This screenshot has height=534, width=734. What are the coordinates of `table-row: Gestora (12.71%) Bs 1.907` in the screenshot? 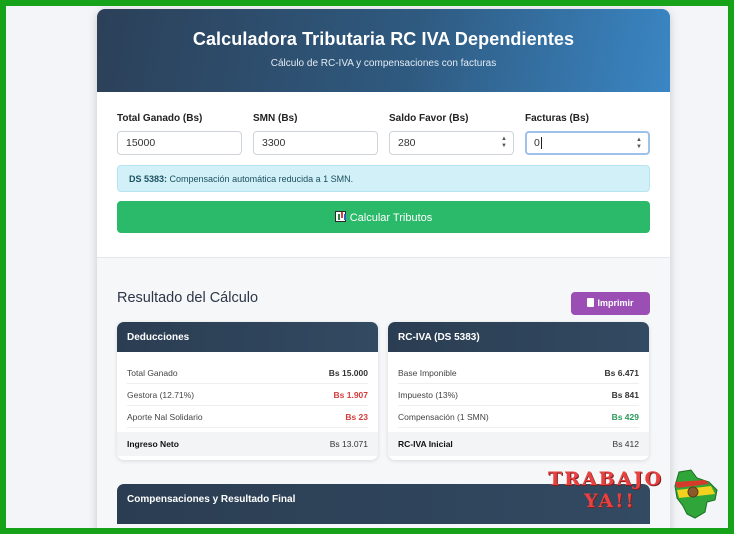 It's located at (247, 395).